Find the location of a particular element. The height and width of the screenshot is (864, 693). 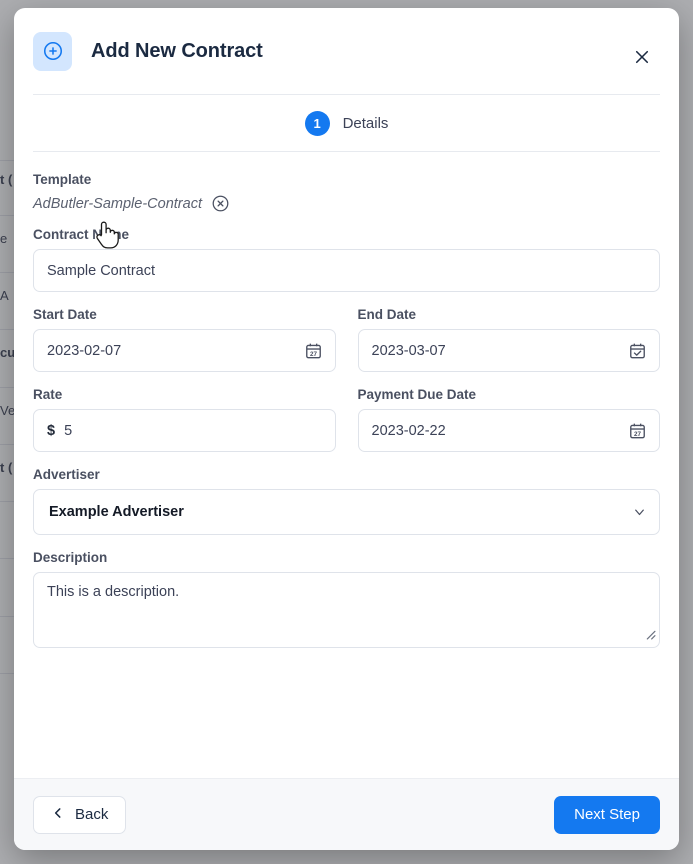

advertiser-value: Example Advertiser is located at coordinates (116, 512).